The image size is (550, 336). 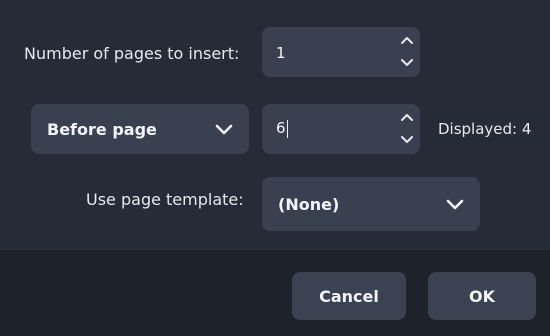 I want to click on page-template-dropdown-value: (None), so click(x=309, y=204).